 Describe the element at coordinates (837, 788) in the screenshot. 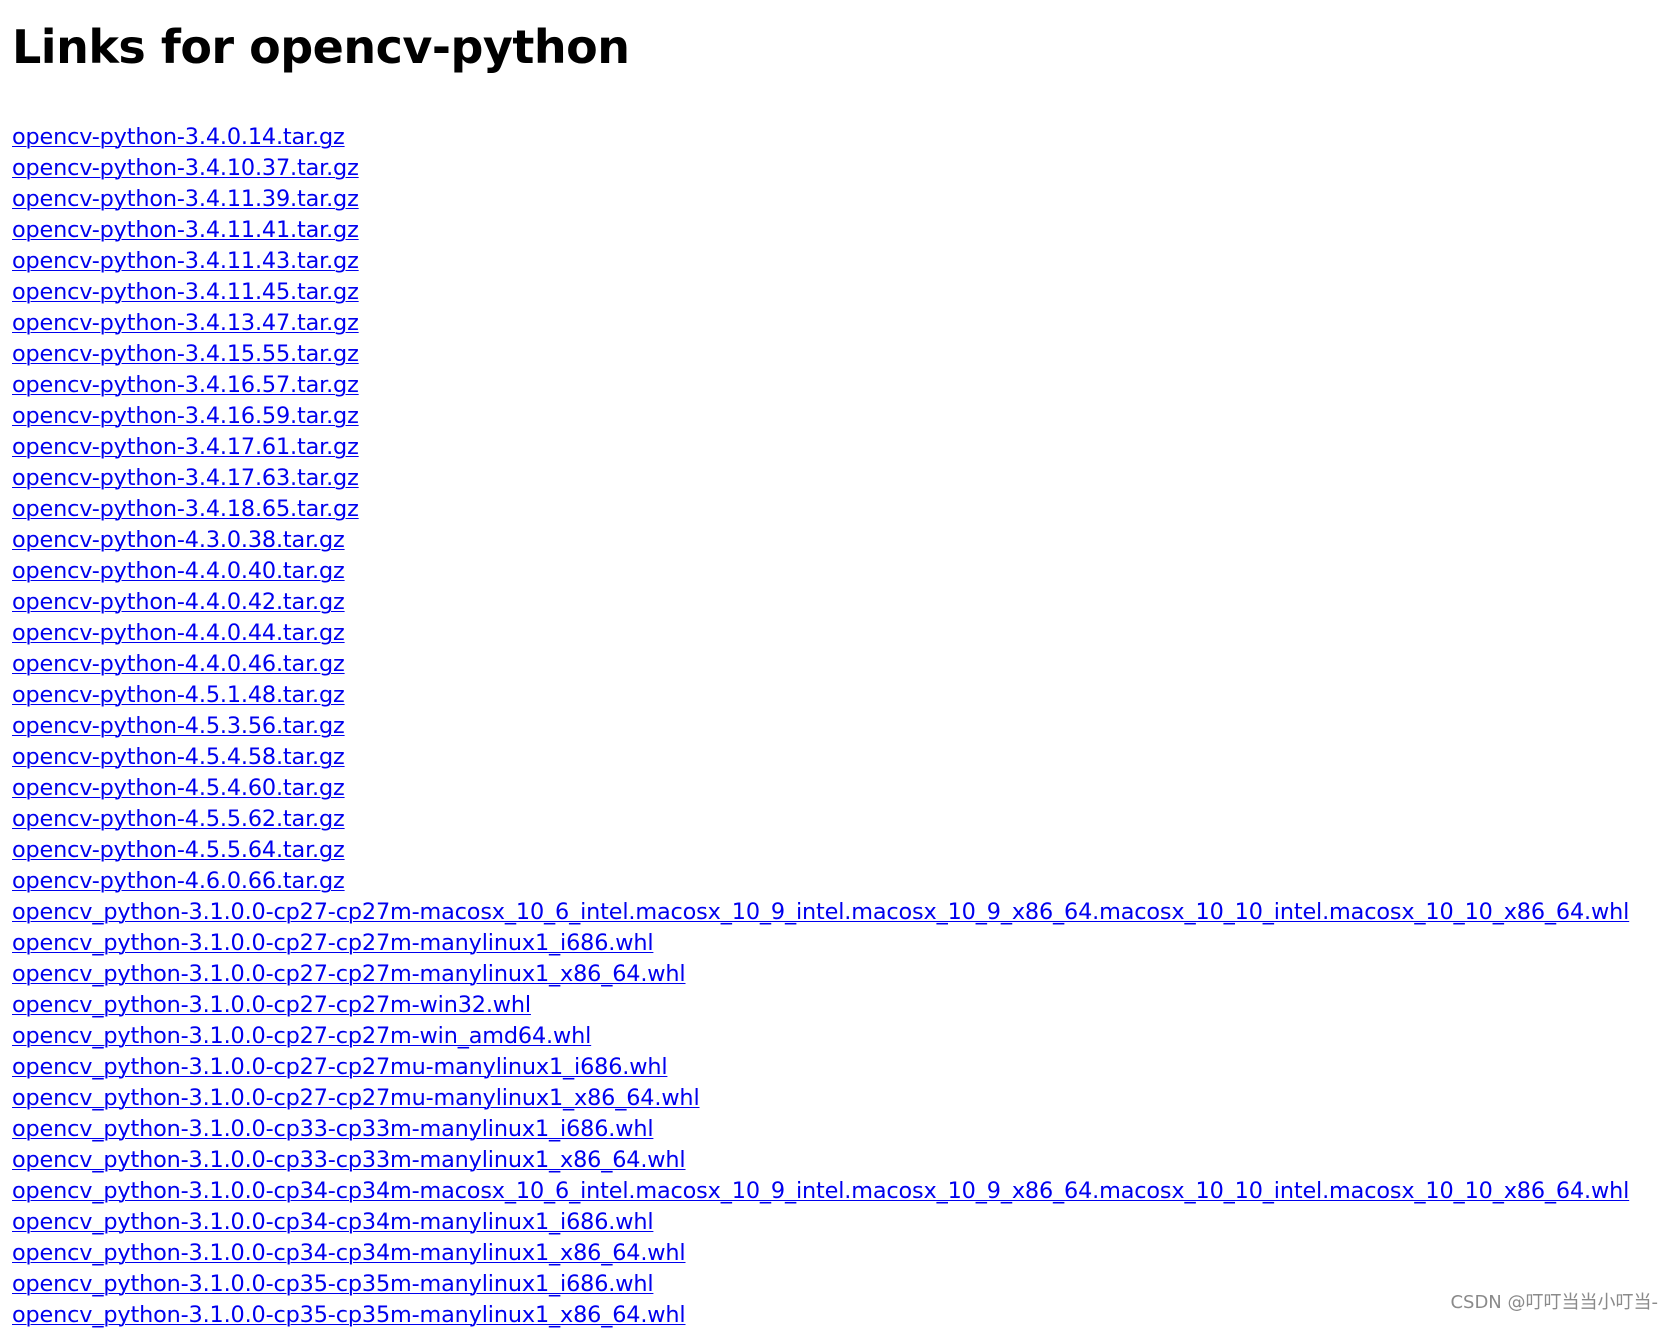

I see `package-link: opencv-python-4.5.4.60.tar.gz` at that location.